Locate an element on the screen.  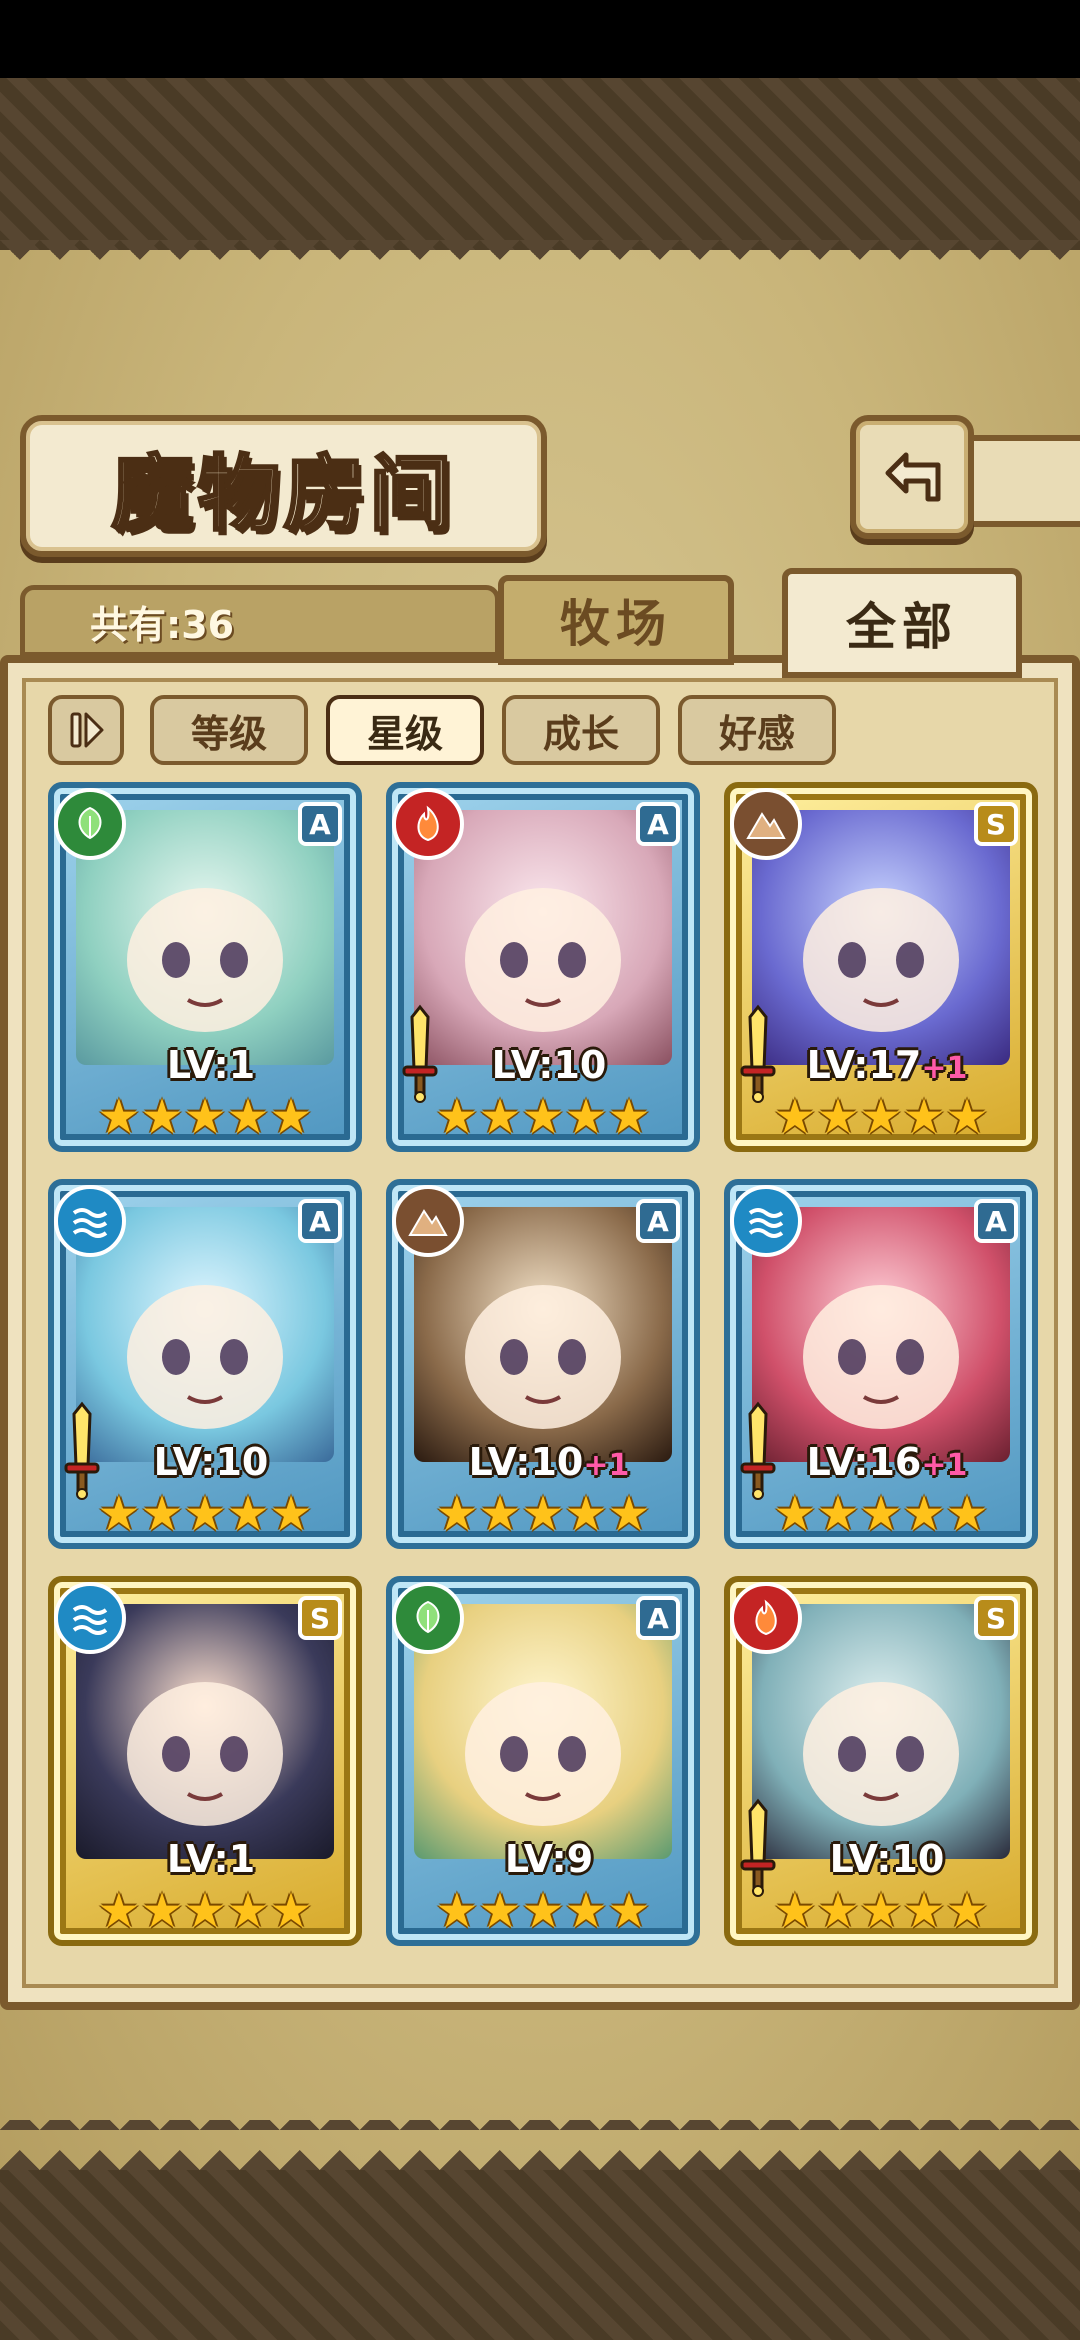
monster-level: LV:9 is located at coordinates (549, 1859).